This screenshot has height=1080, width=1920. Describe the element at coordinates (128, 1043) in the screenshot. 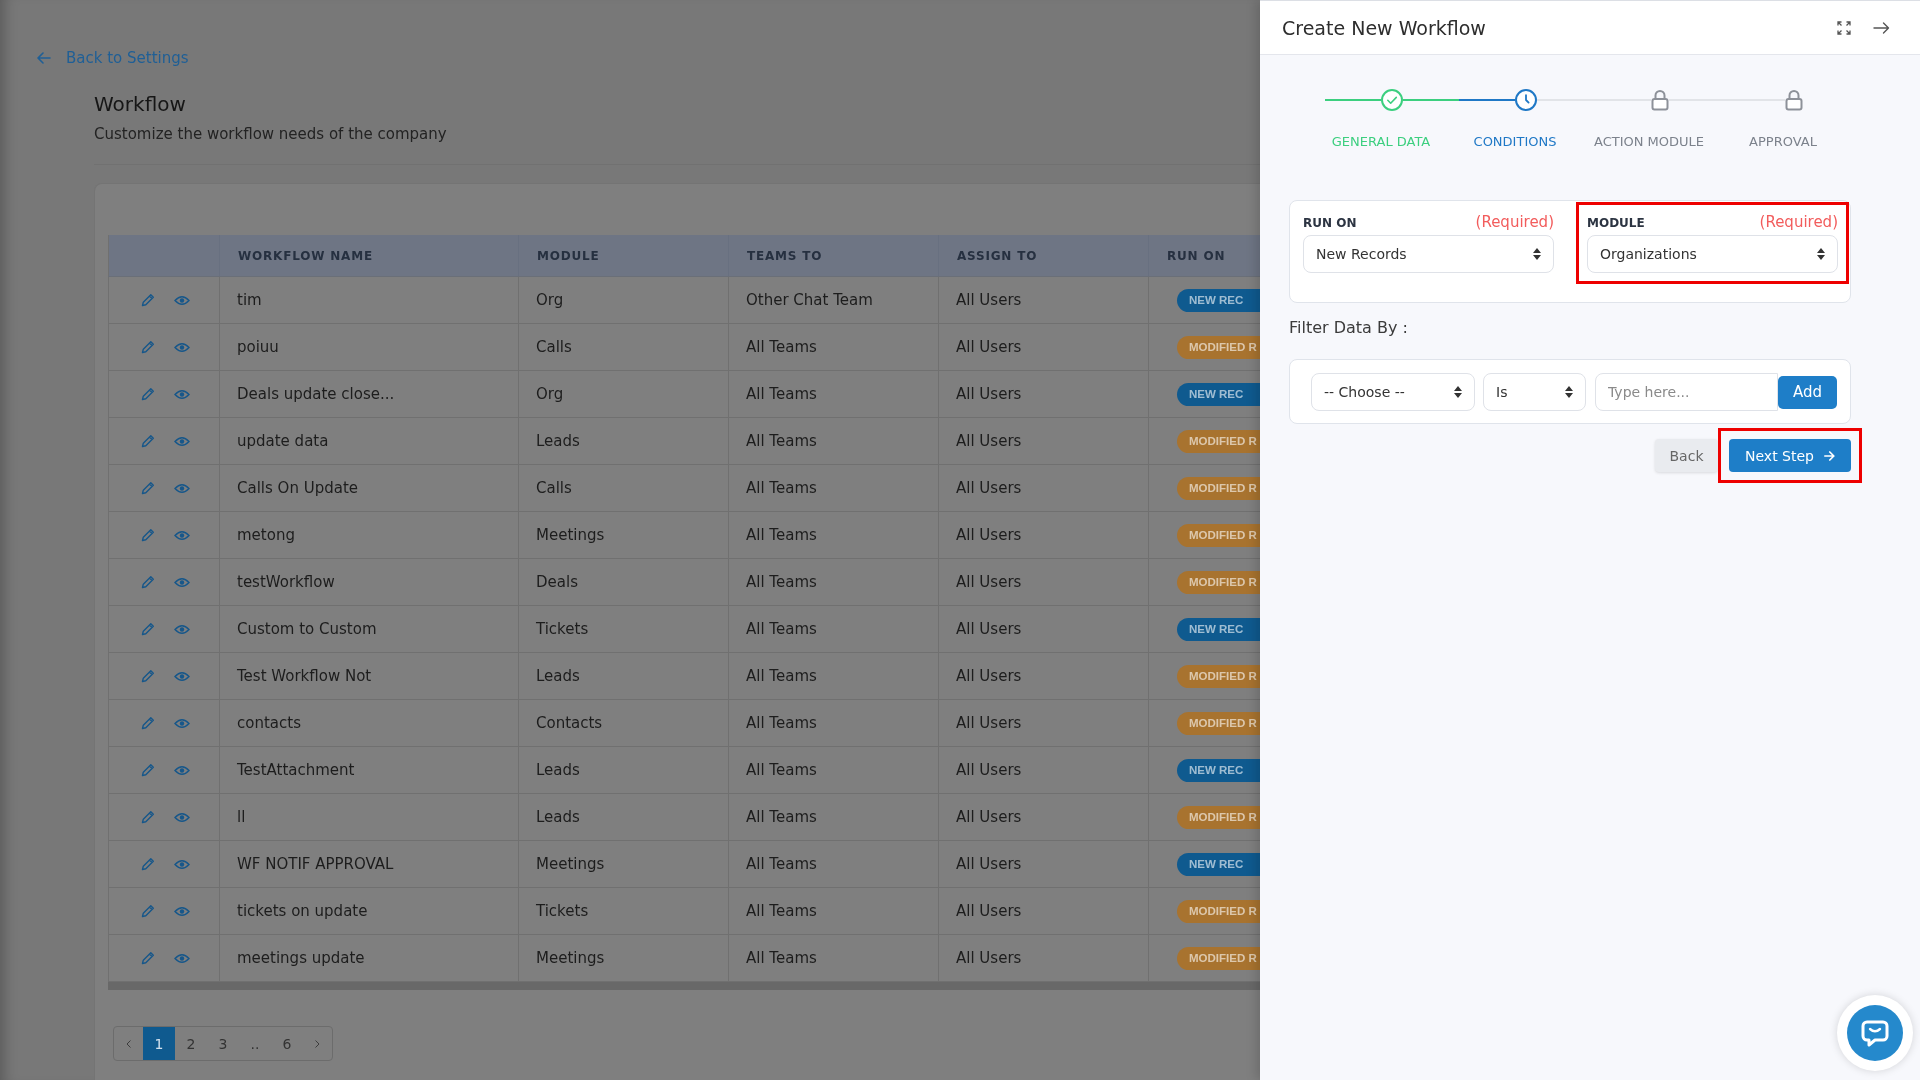

I see `chevron-left-icon` at that location.